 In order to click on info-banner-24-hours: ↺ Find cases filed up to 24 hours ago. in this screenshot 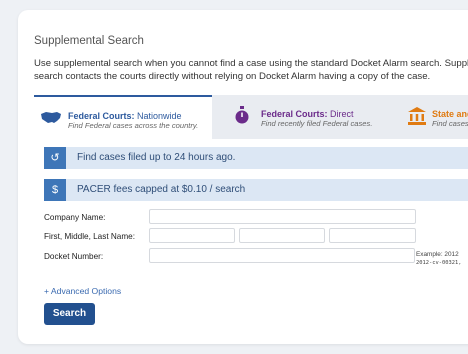, I will do `click(256, 158)`.